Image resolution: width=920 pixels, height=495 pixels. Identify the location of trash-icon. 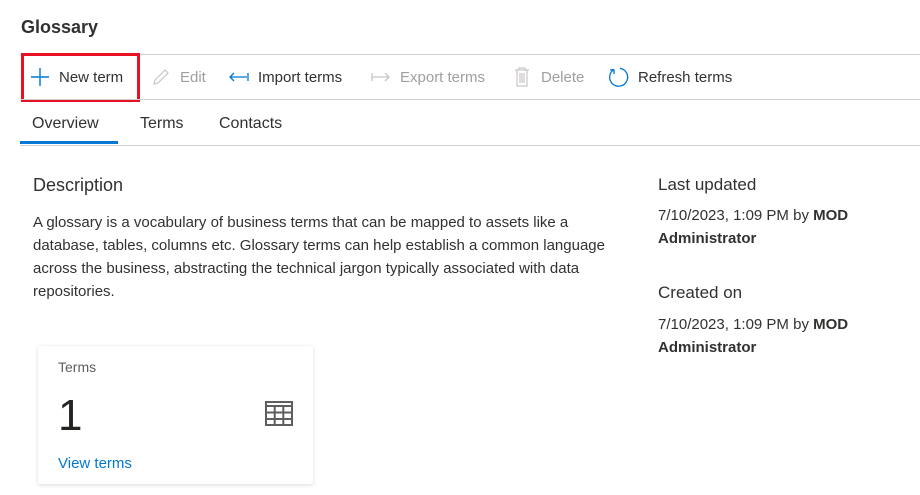
(522, 77).